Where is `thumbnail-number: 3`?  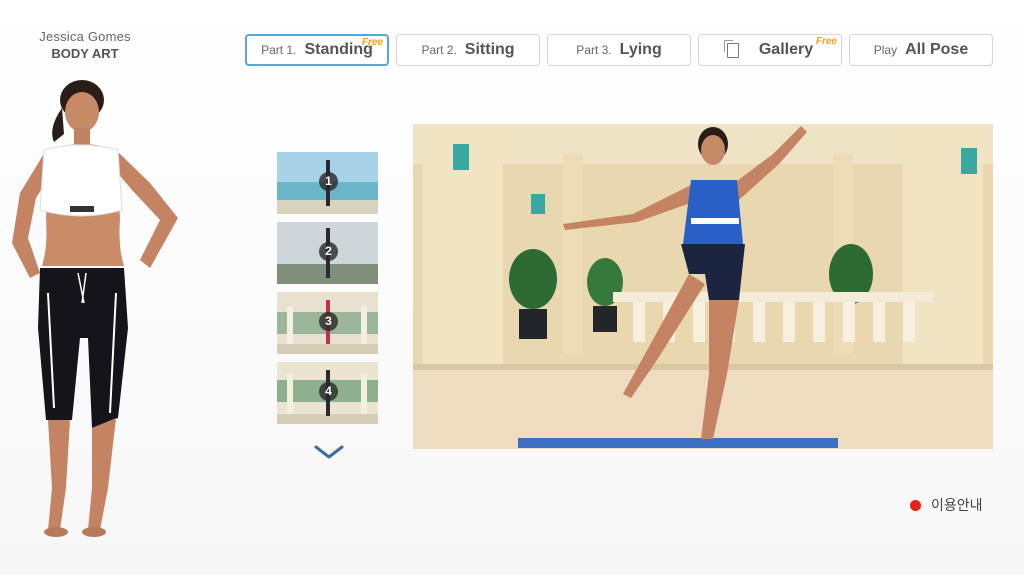 thumbnail-number: 3 is located at coordinates (328, 321).